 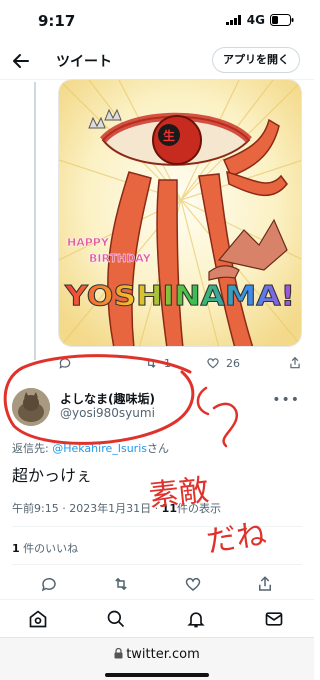 What do you see at coordinates (274, 619) in the screenshot?
I see `mail-icon` at bounding box center [274, 619].